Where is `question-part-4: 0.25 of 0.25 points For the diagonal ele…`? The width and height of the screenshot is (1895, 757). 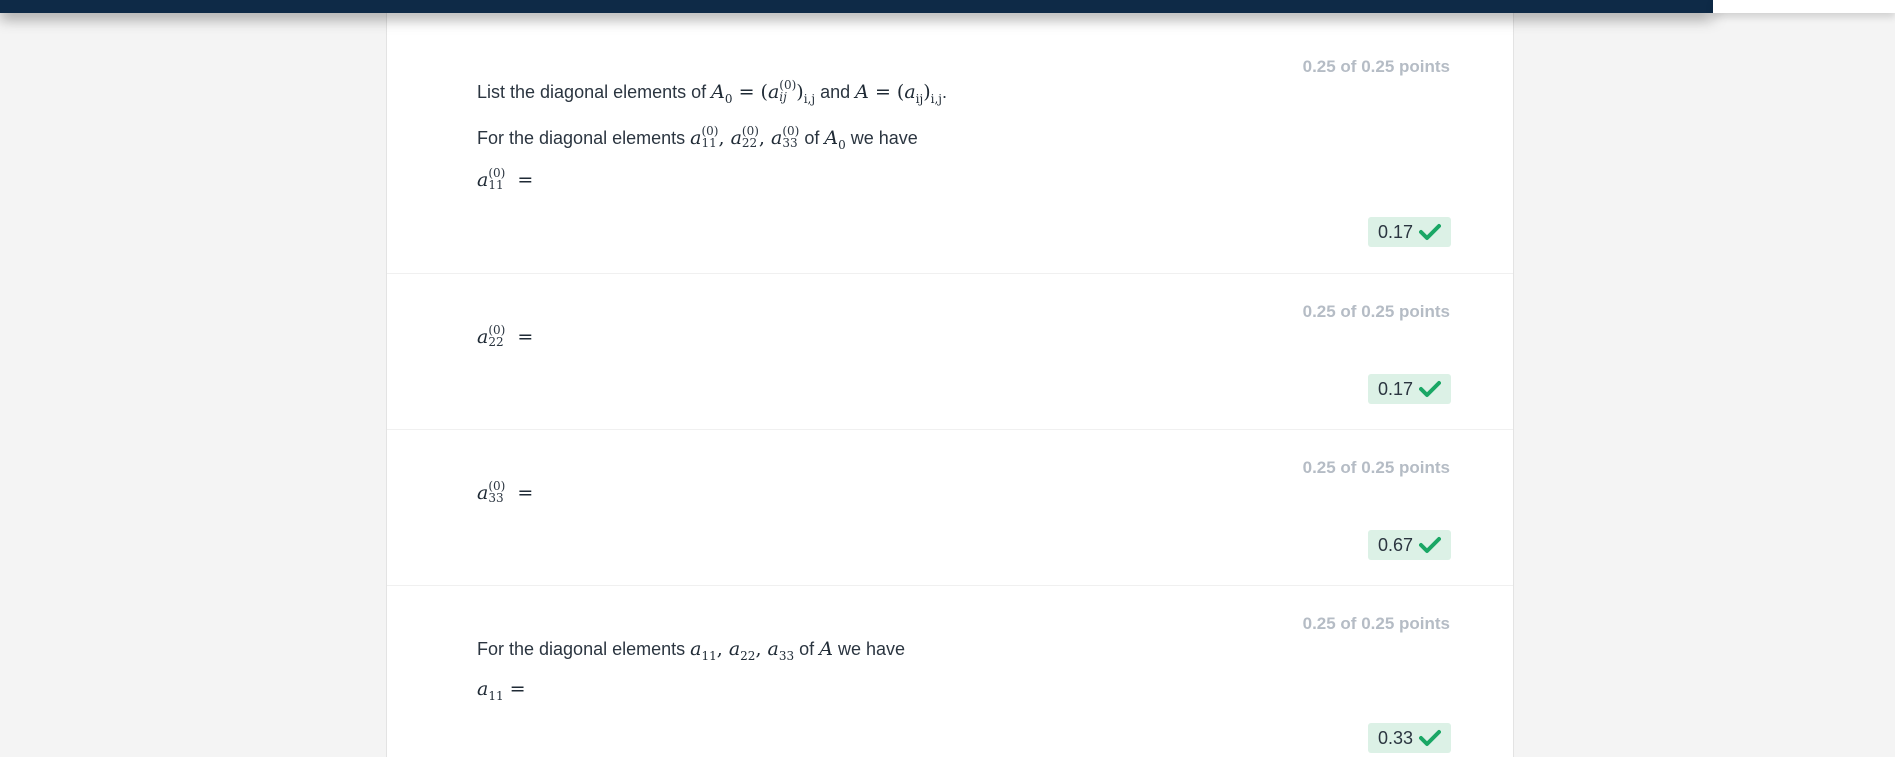
question-part-4: 0.25 of 0.25 points For the diagonal ele… is located at coordinates (950, 671).